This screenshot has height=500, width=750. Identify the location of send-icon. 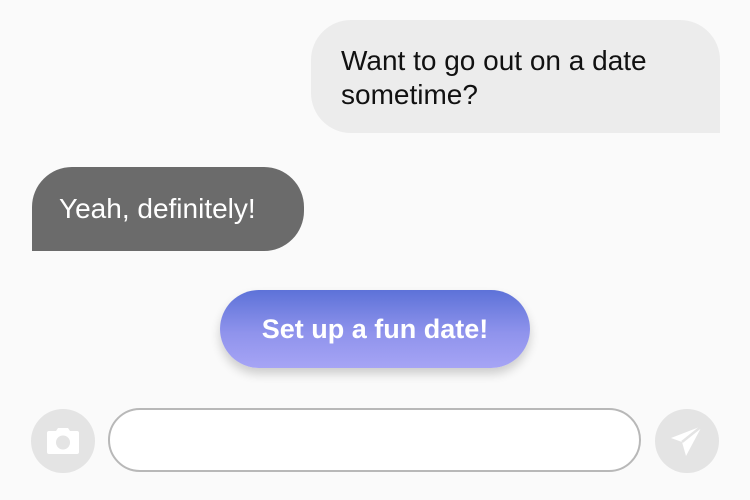
(687, 440).